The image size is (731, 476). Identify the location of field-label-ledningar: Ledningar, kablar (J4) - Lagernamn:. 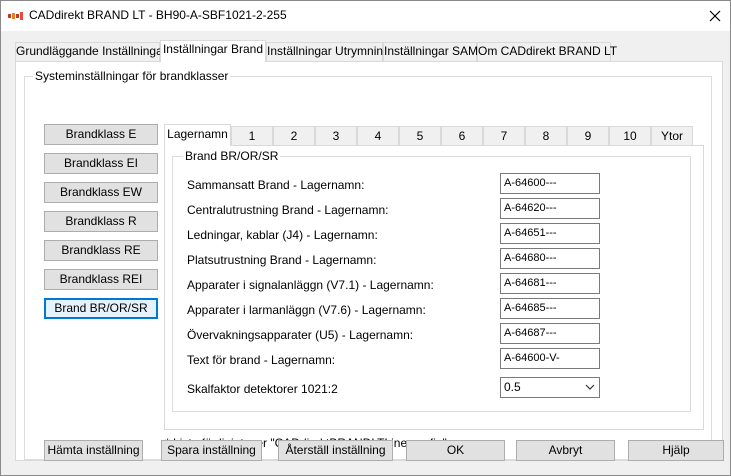
(282, 235).